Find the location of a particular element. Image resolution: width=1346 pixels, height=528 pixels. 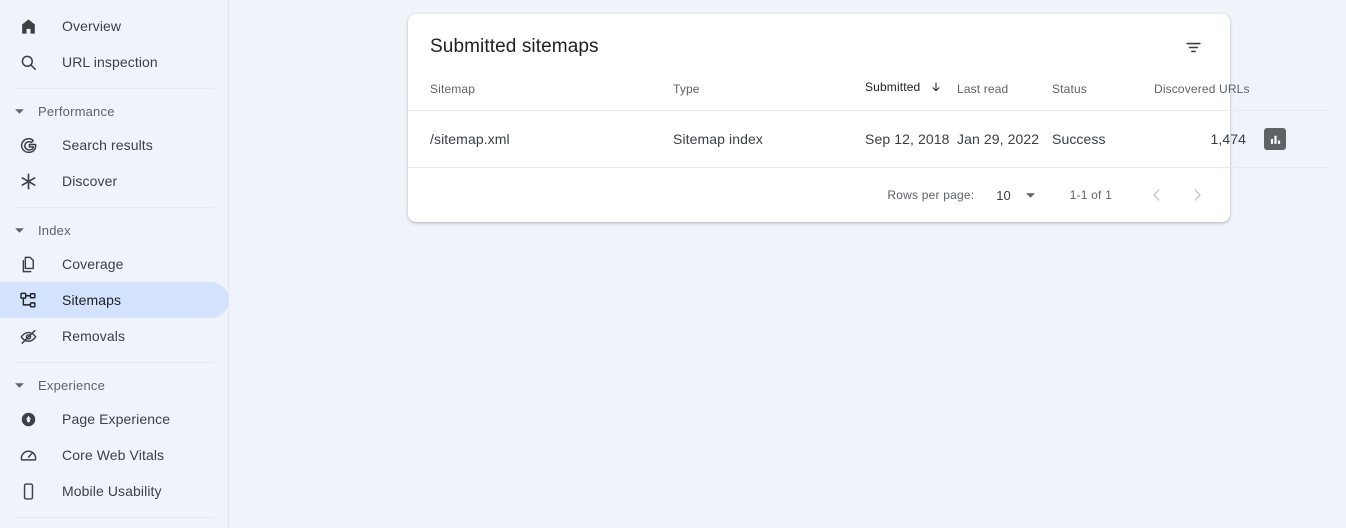

column-header-actions is located at coordinates (1297, 95).